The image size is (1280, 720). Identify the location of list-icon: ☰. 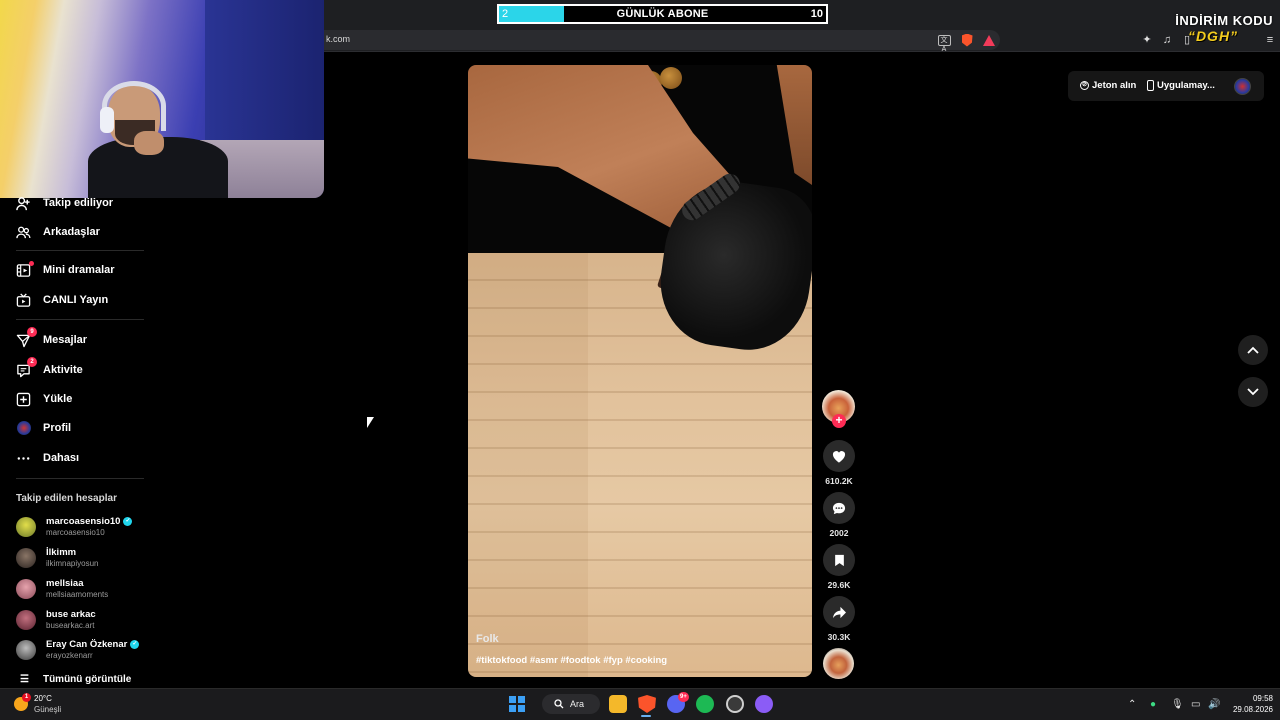
(24, 679).